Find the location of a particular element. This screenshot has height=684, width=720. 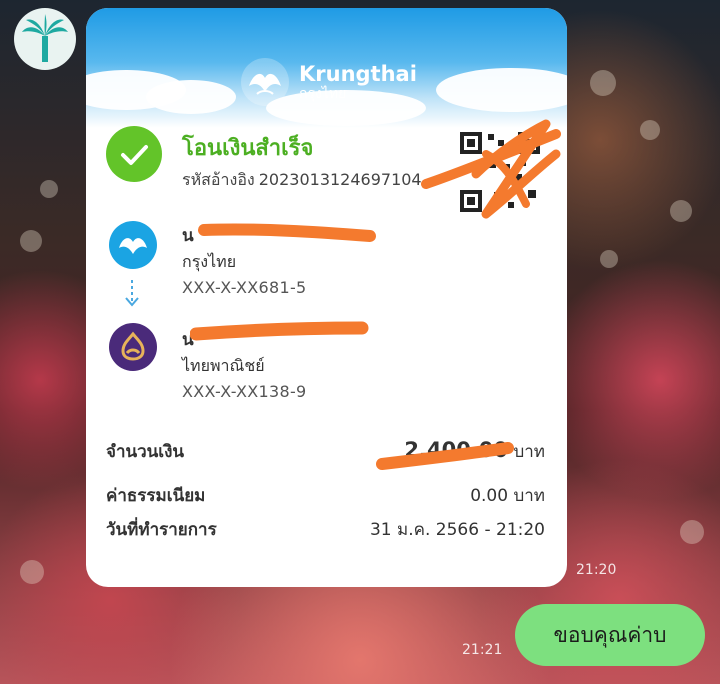

amount-unit: บาท is located at coordinates (529, 452).